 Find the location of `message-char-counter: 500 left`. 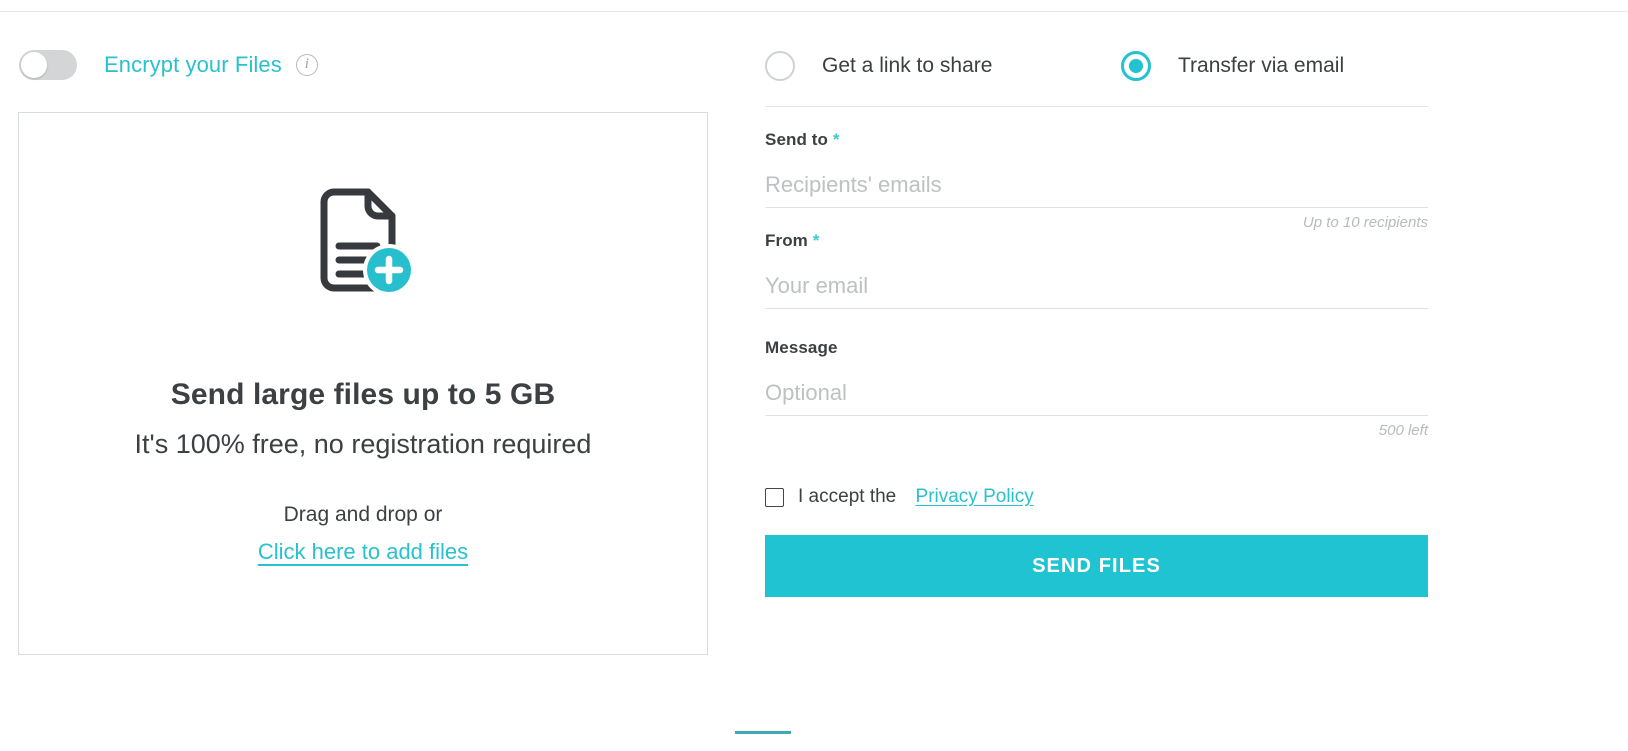

message-char-counter: 500 left is located at coordinates (1403, 430).